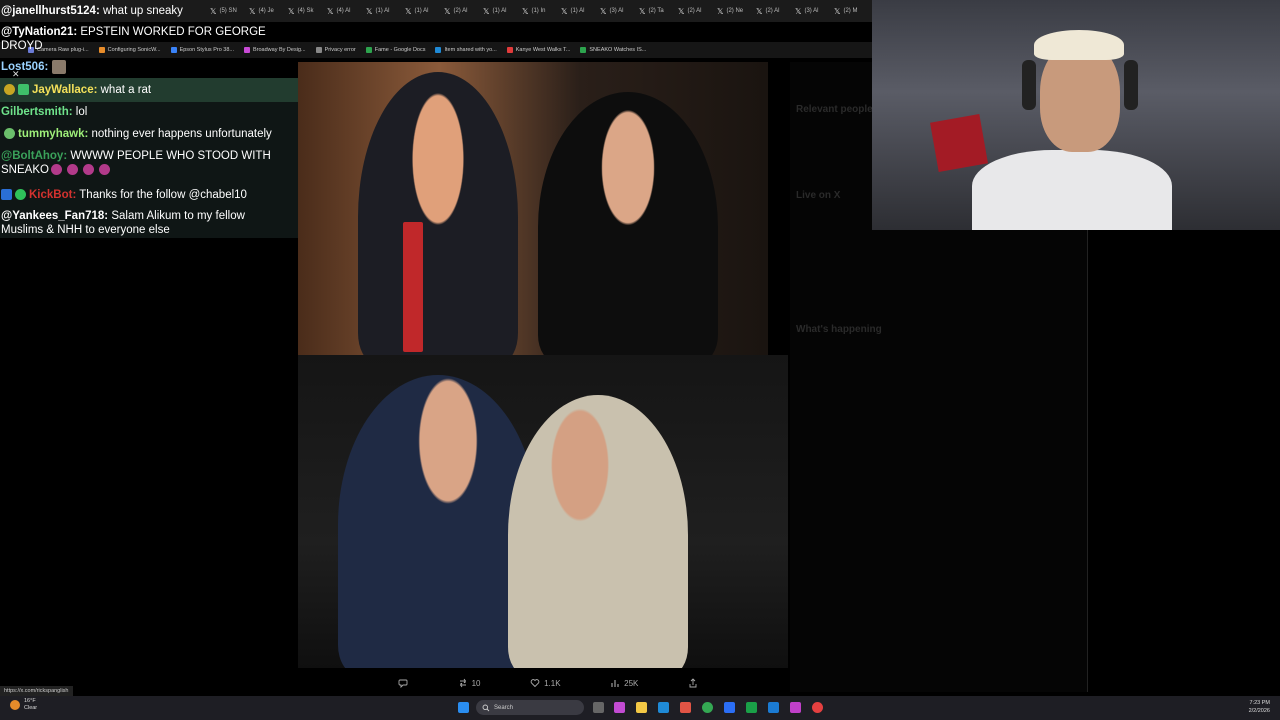 The height and width of the screenshot is (720, 1280). Describe the element at coordinates (663, 707) in the screenshot. I see `edge-icon` at that location.